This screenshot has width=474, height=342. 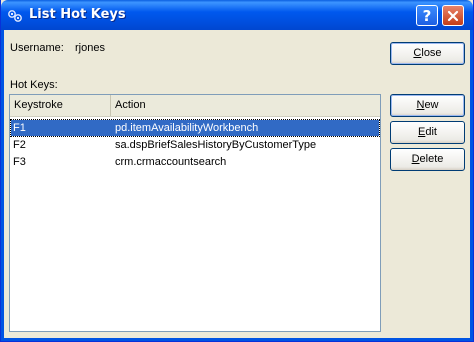 What do you see at coordinates (34, 85) in the screenshot?
I see `hotkeys-section-label: Hot Keys:` at bounding box center [34, 85].